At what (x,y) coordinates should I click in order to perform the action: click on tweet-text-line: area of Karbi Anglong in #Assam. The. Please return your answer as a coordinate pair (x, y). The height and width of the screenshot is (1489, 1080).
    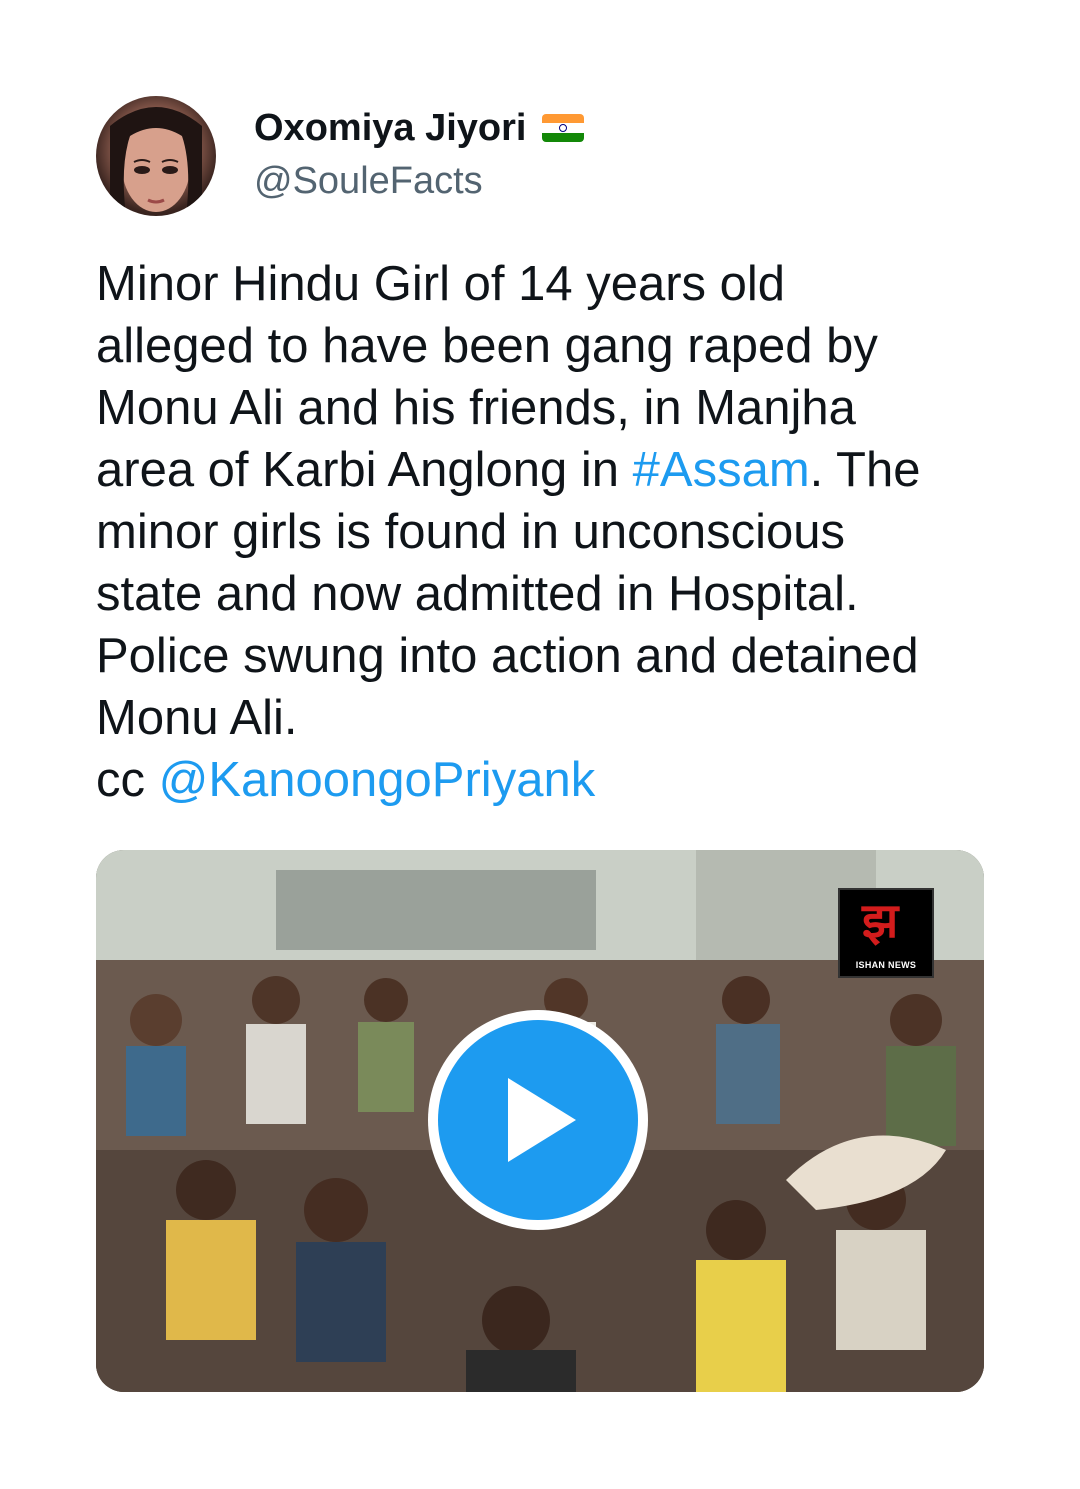
    Looking at the image, I should click on (546, 470).